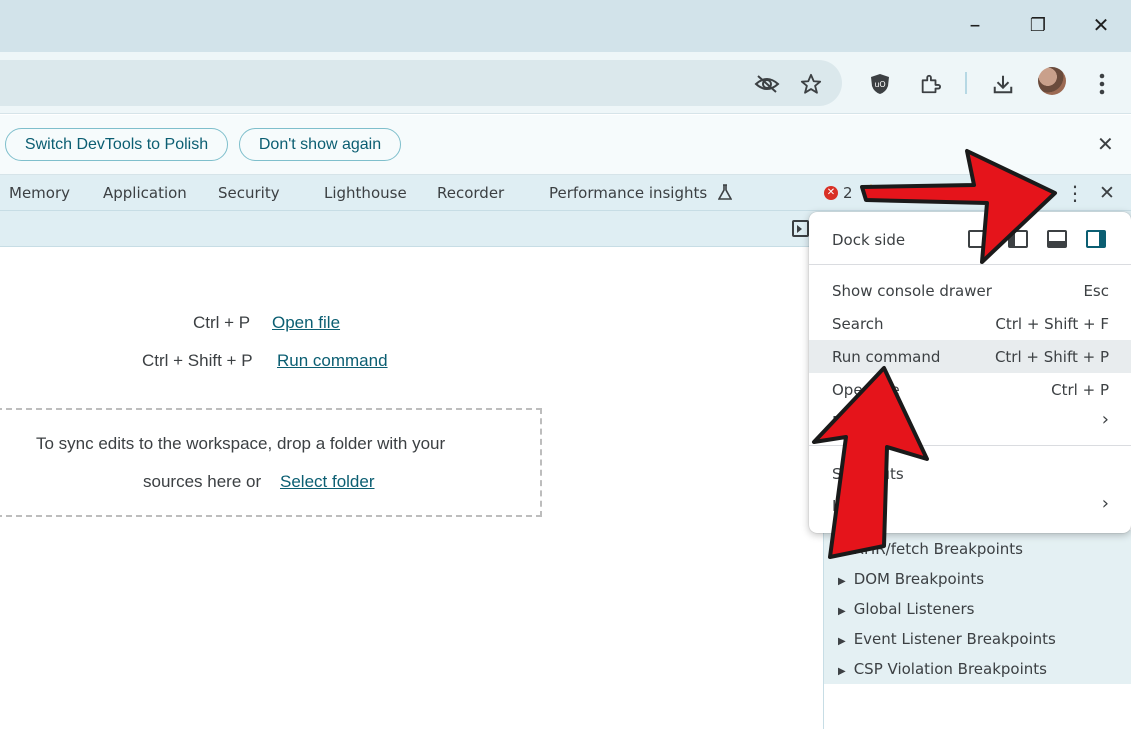  What do you see at coordinates (970, 323) in the screenshot?
I see `menu-item-search: Search Ctrl + Shift + F` at bounding box center [970, 323].